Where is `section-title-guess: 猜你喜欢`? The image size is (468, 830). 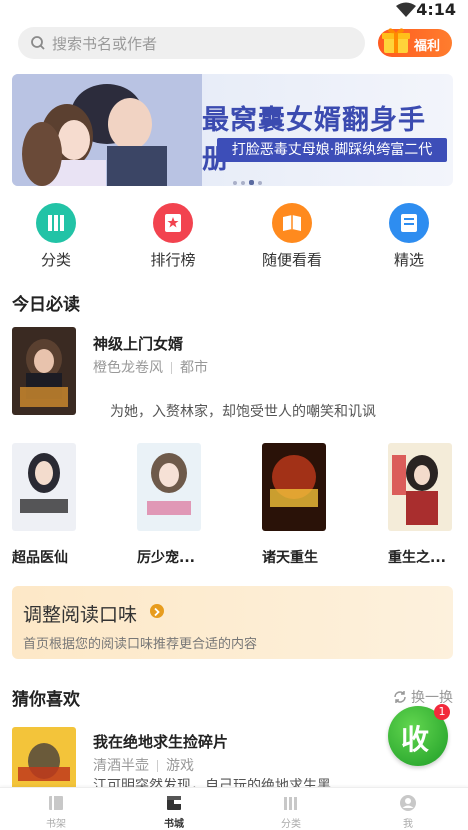
section-title-guess: 猜你喜欢 is located at coordinates (46, 700).